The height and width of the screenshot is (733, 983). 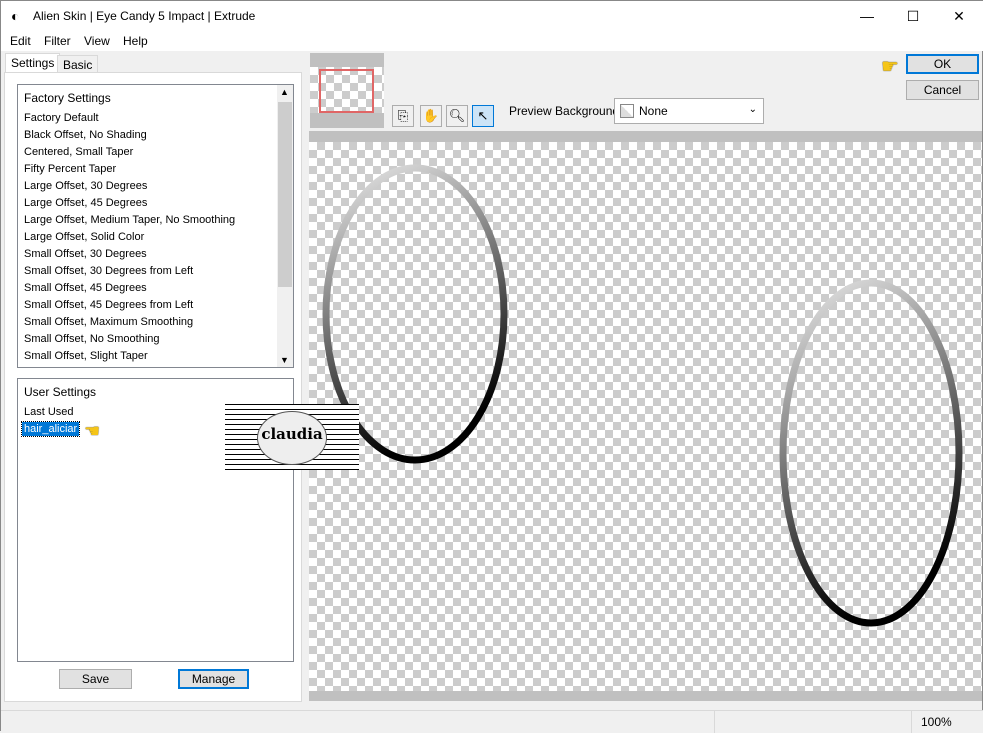 I want to click on pointer-tool-icon: ↖, so click(x=483, y=116).